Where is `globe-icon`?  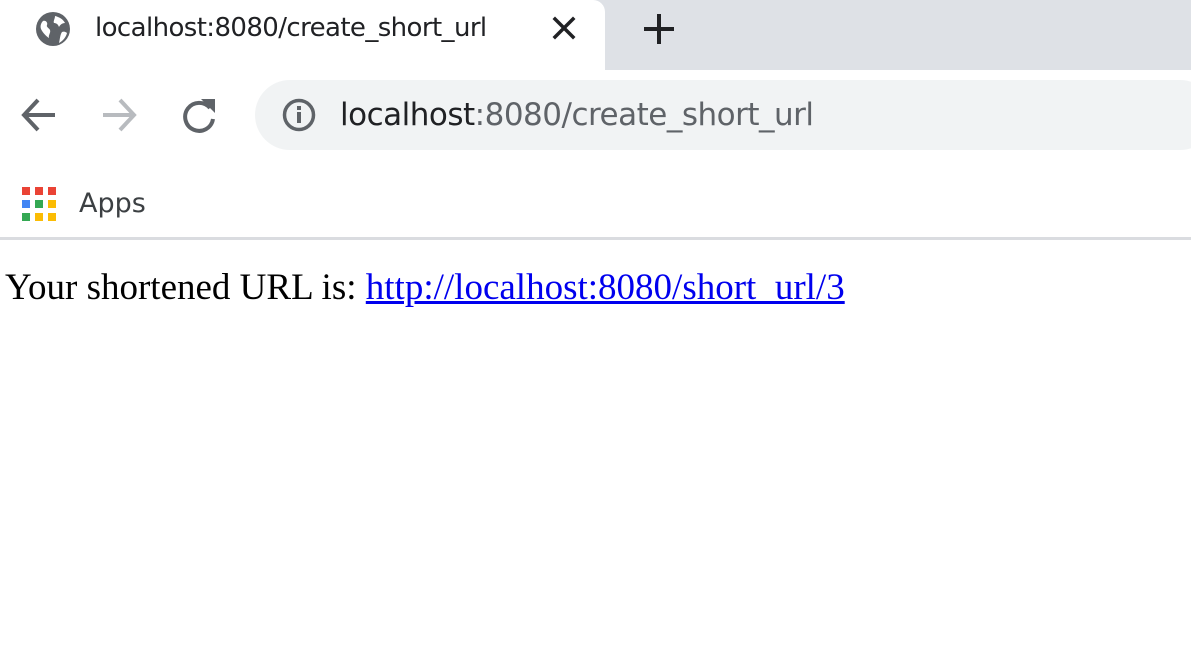 globe-icon is located at coordinates (53, 29).